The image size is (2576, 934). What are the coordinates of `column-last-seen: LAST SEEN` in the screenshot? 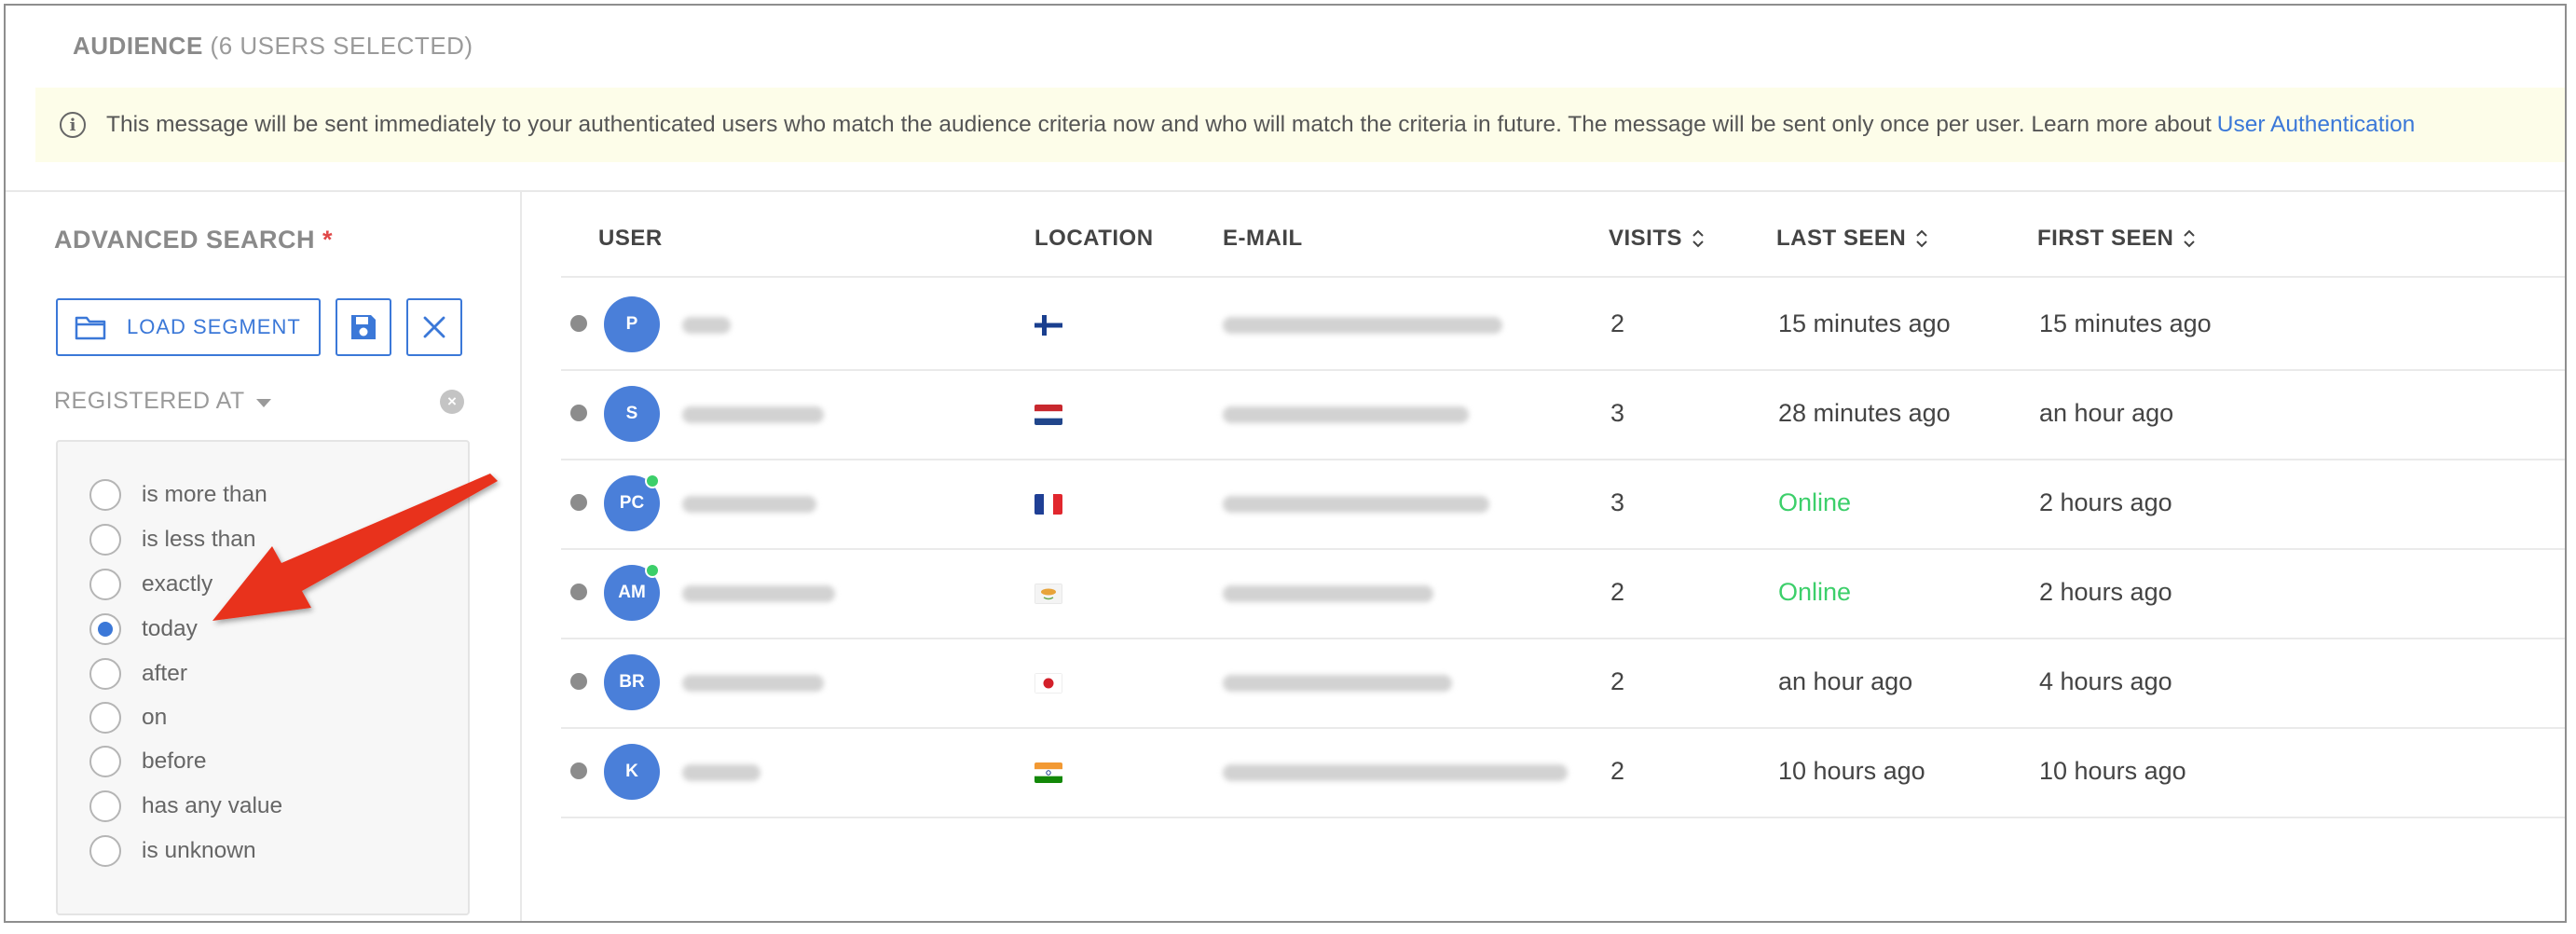 It's located at (1852, 239).